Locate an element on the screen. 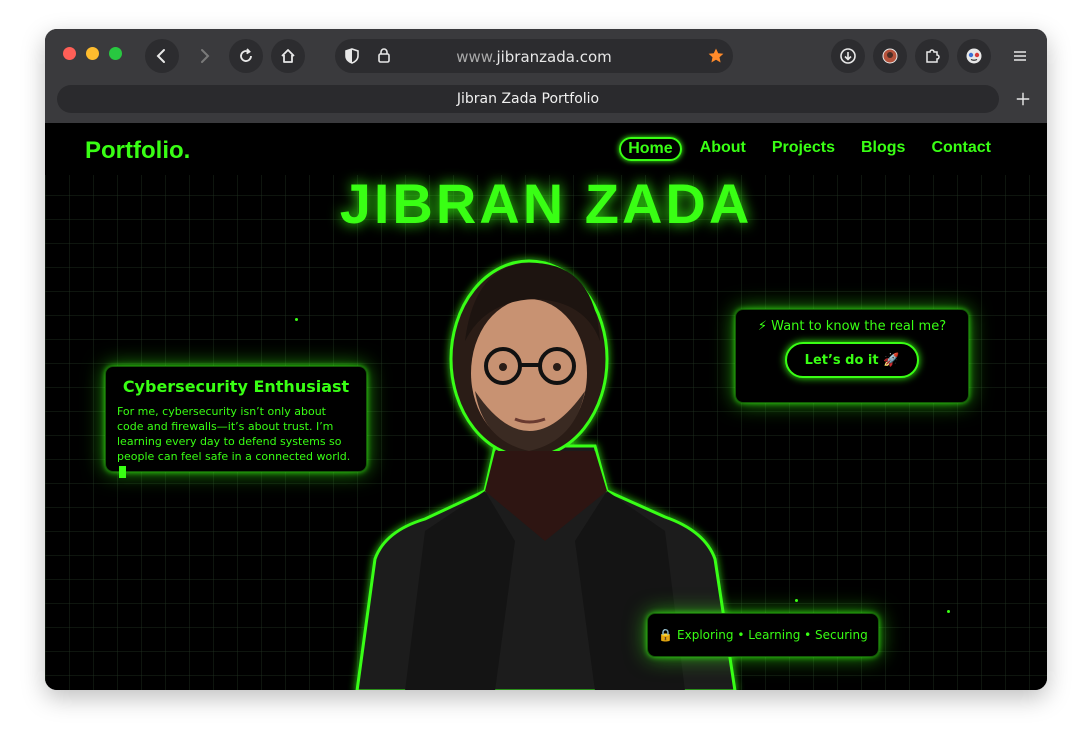 The image size is (1092, 751). chevron-right-icon is located at coordinates (205, 56).